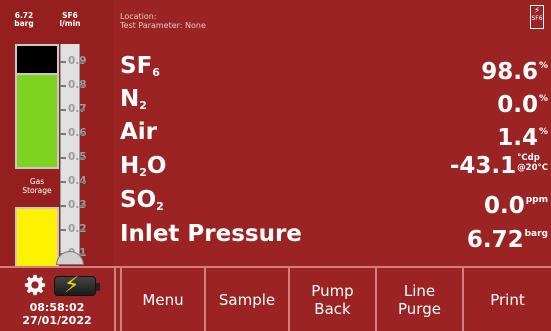  I want to click on flow-scale-tick: 0.3, so click(90, 205).